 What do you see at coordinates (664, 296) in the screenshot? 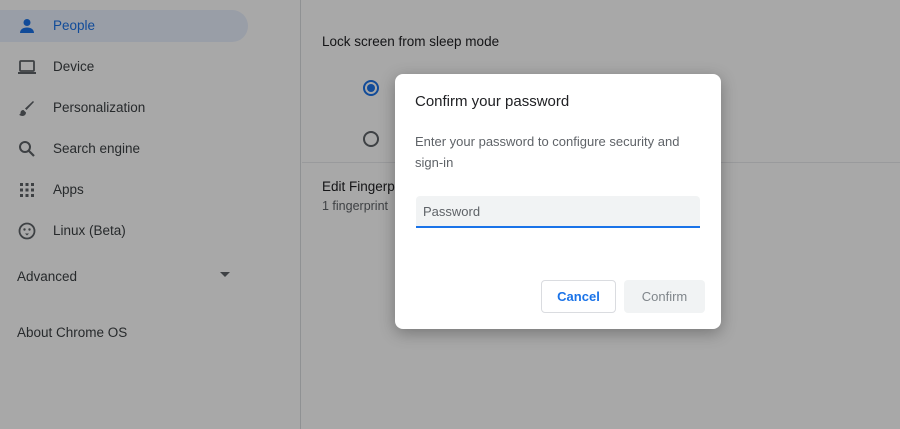
I see `confirm-button: Confirm` at bounding box center [664, 296].